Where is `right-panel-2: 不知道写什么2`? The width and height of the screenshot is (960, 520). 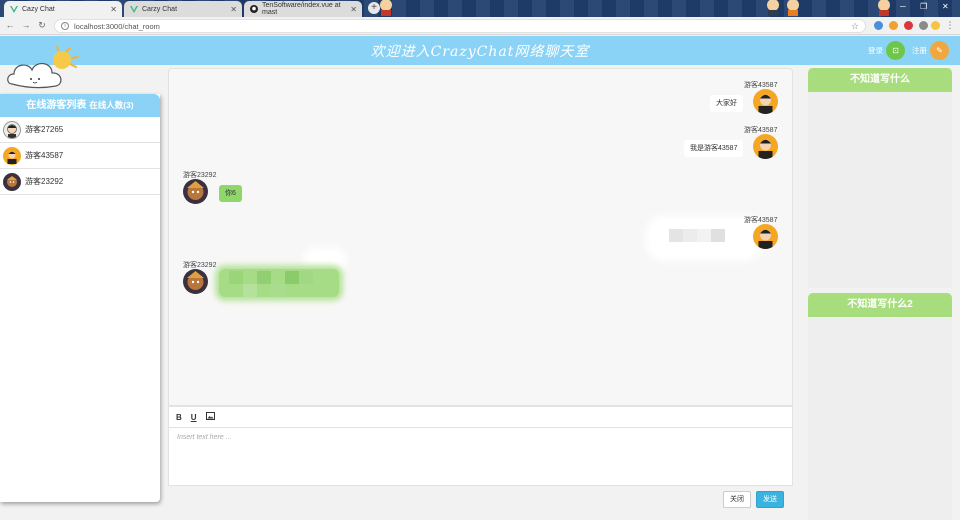
right-panel-2: 不知道写什么2 is located at coordinates (880, 406).